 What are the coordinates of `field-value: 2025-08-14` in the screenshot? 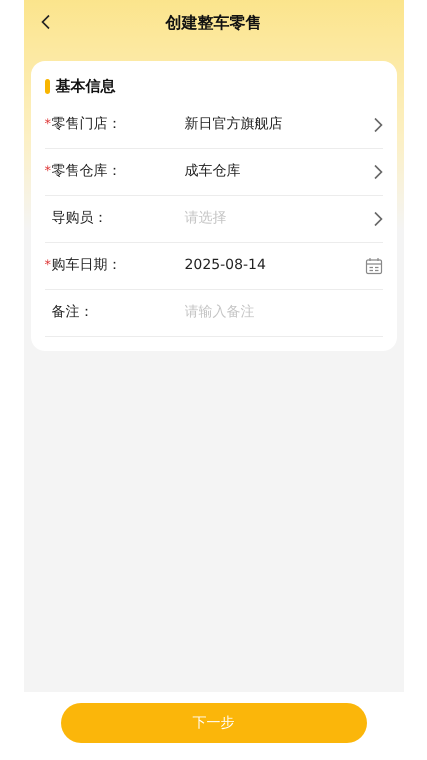 It's located at (225, 265).